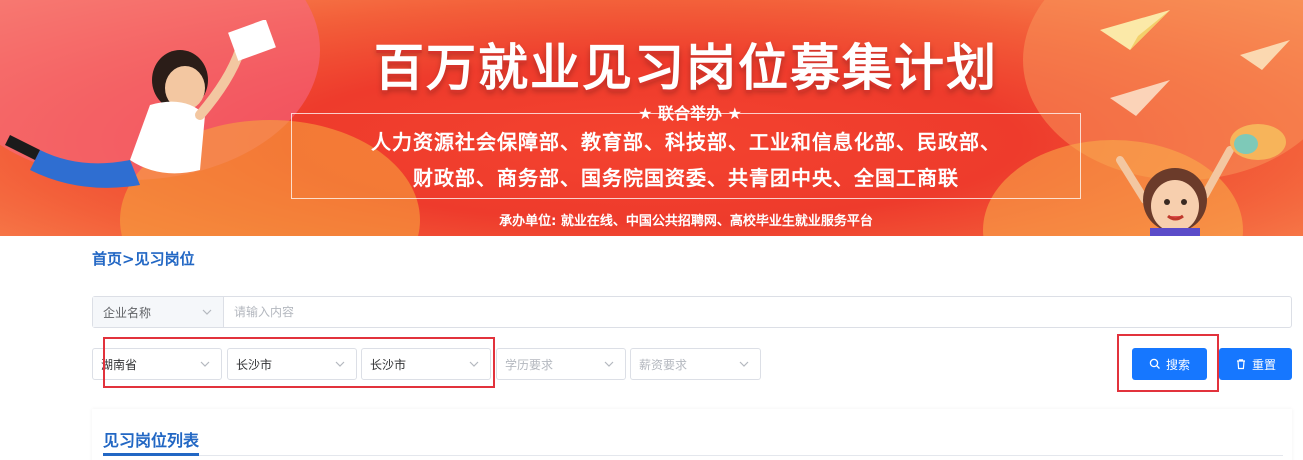  I want to click on search-type-value: 企业名称, so click(127, 312).